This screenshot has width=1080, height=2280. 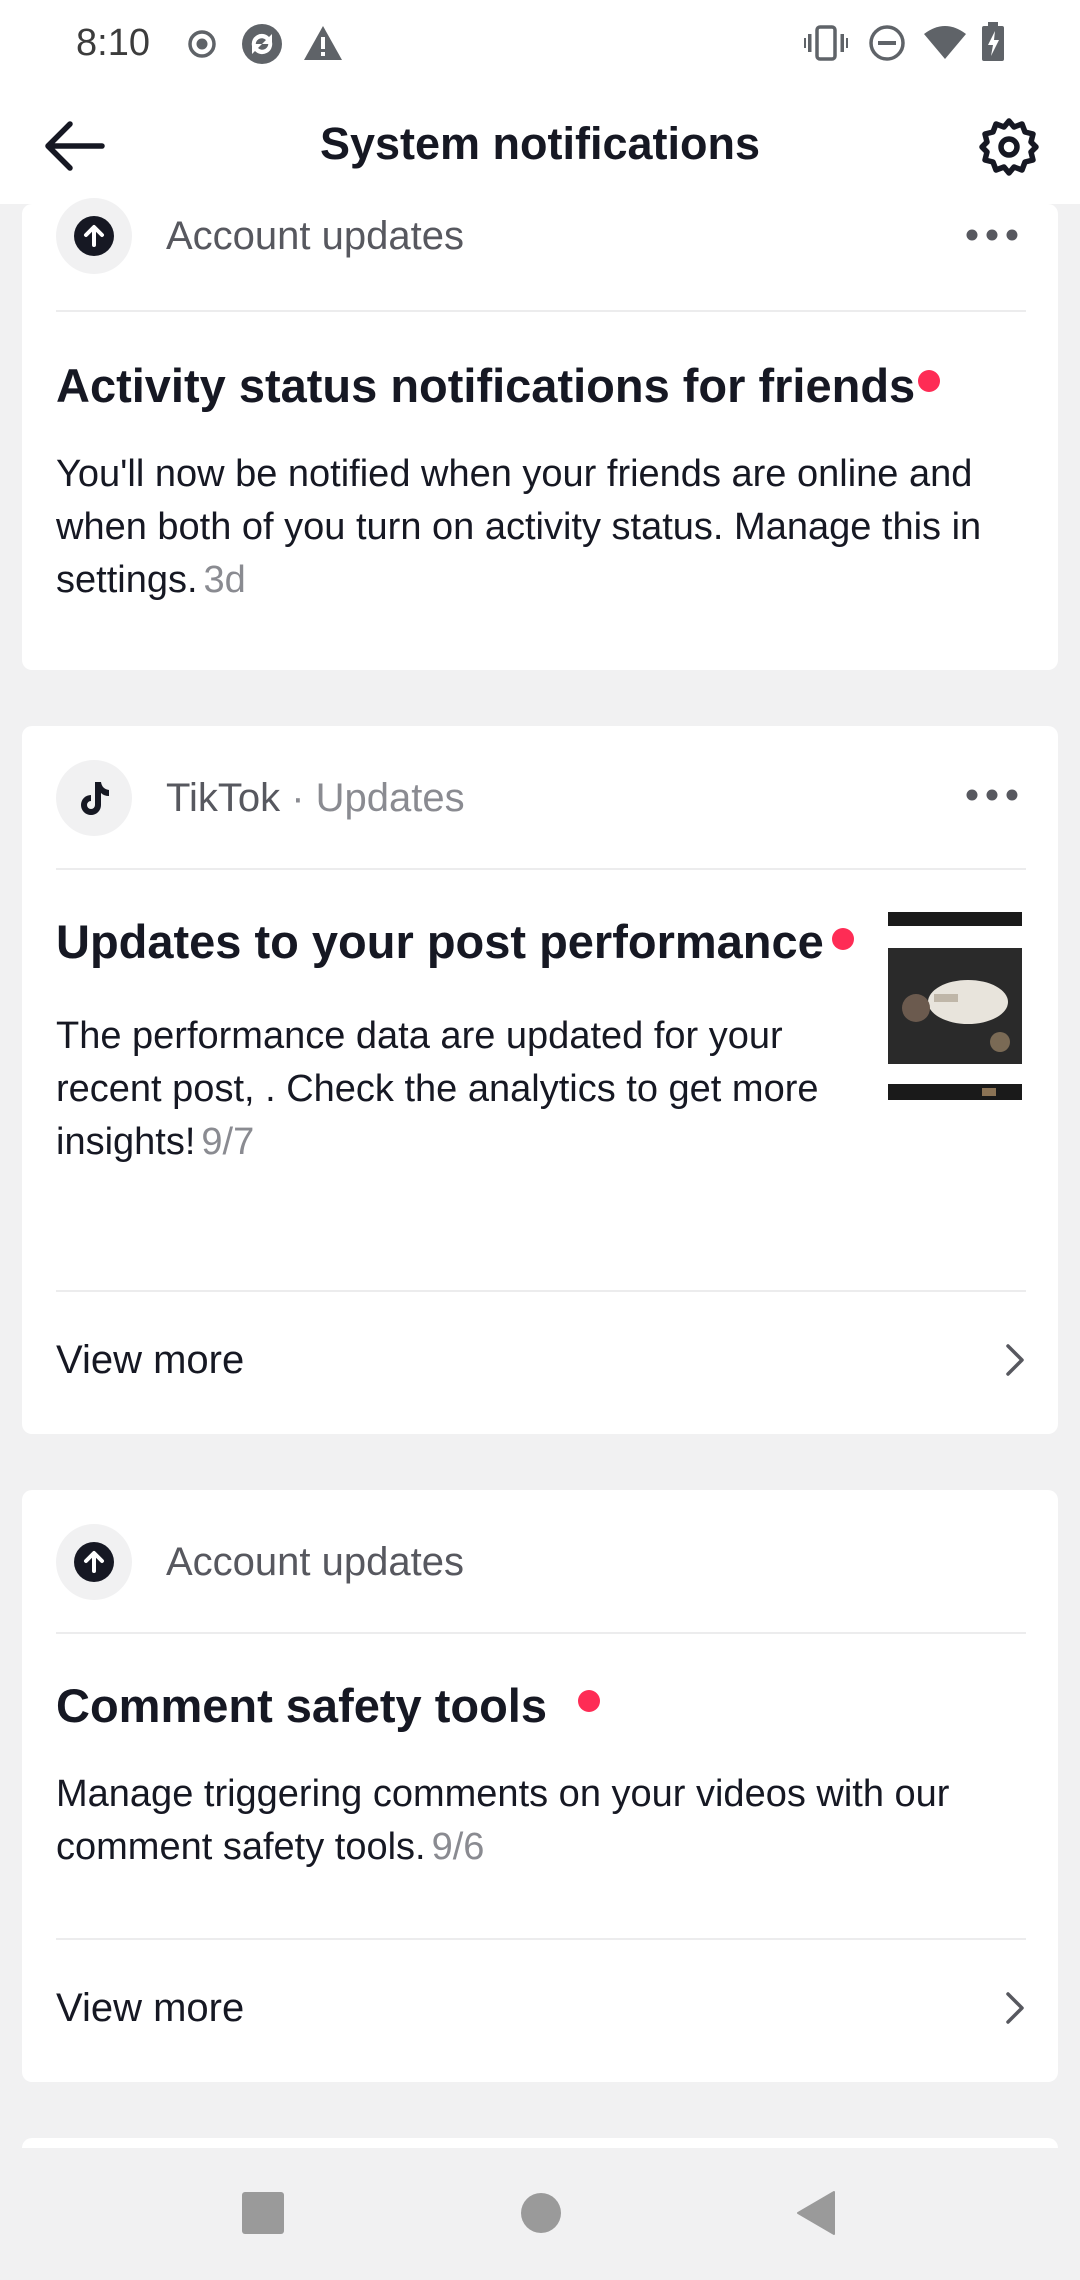 I want to click on tiktok-logo-icon, so click(x=95, y=798).